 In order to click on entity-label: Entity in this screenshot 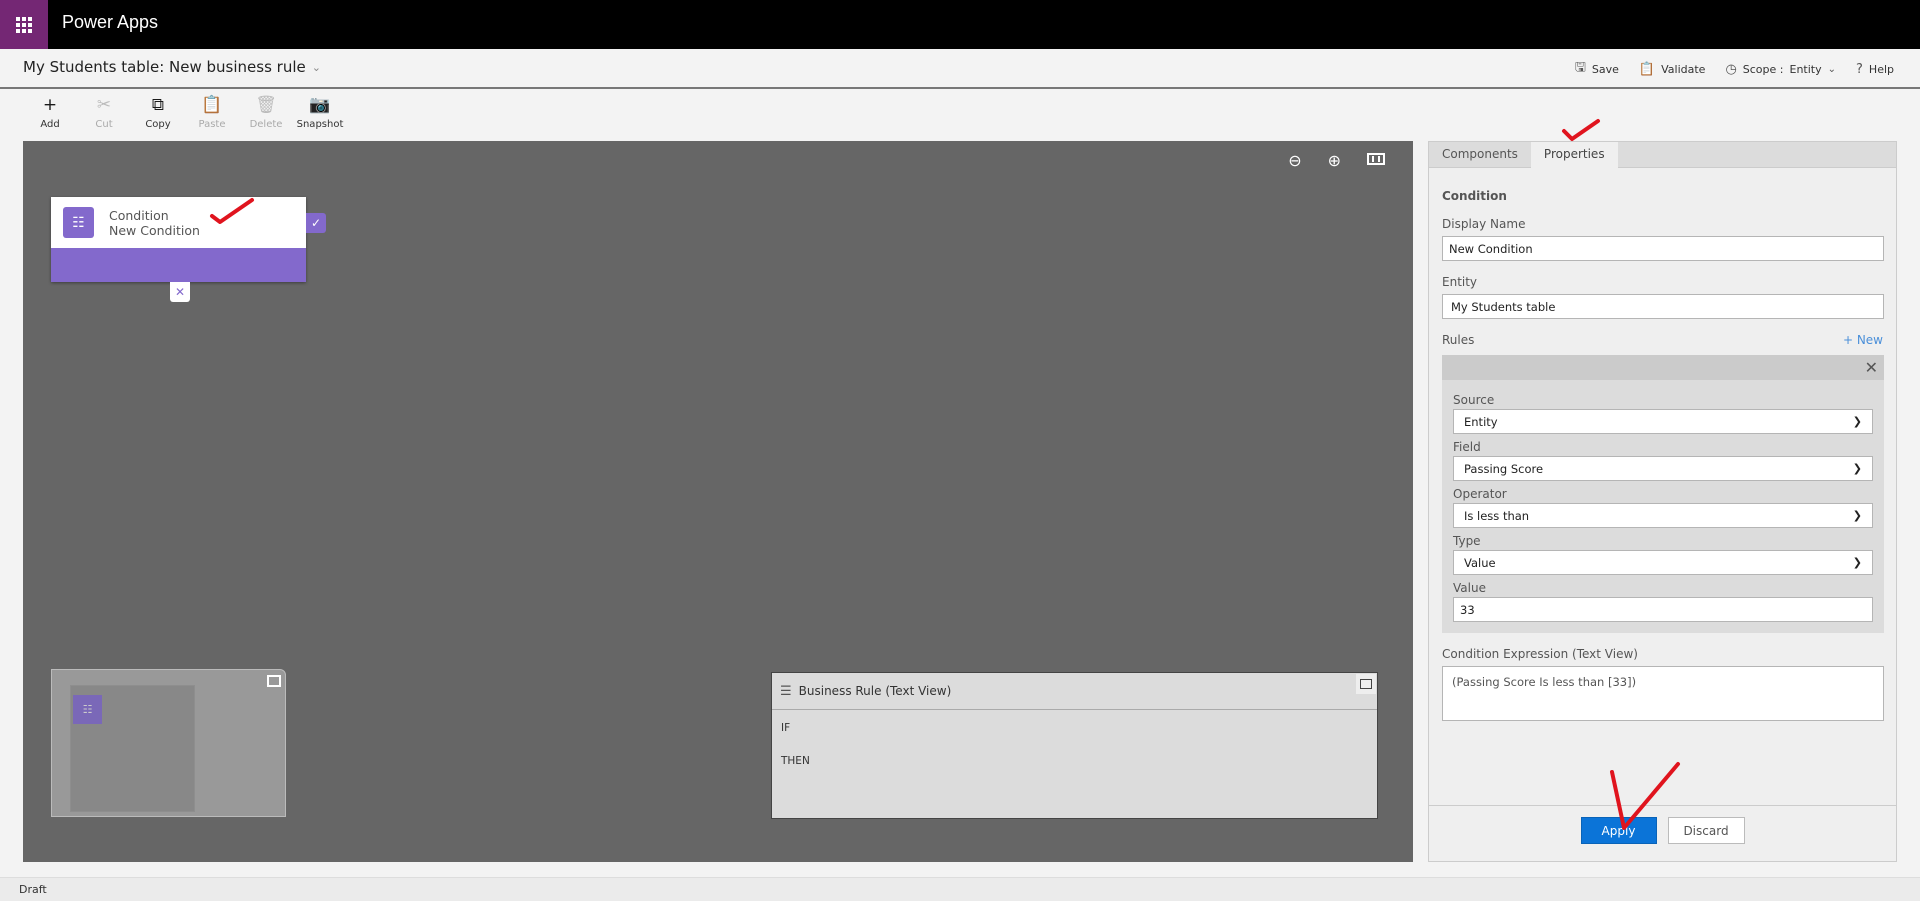, I will do `click(1460, 282)`.